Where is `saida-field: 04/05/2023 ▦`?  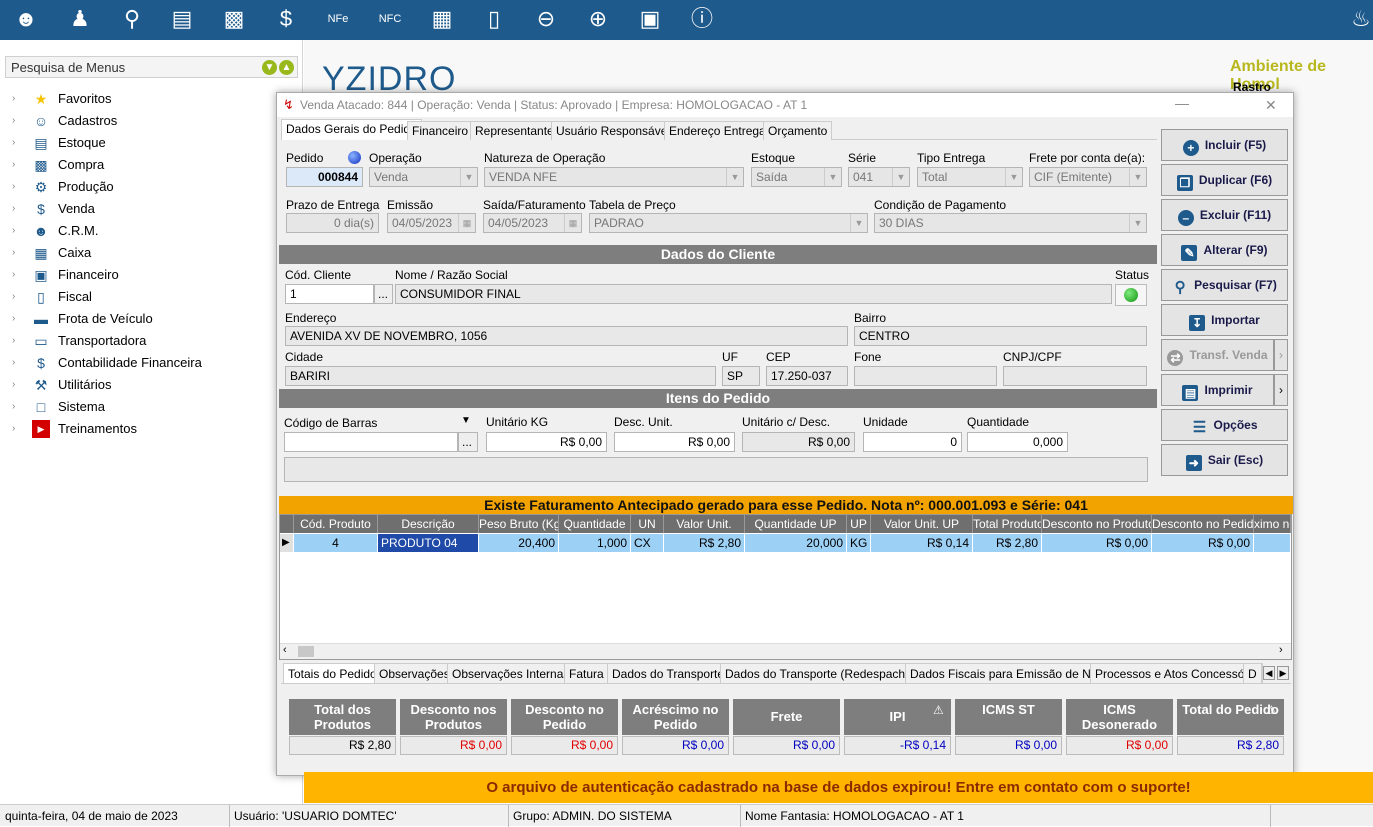 saida-field: 04/05/2023 ▦ is located at coordinates (532, 223).